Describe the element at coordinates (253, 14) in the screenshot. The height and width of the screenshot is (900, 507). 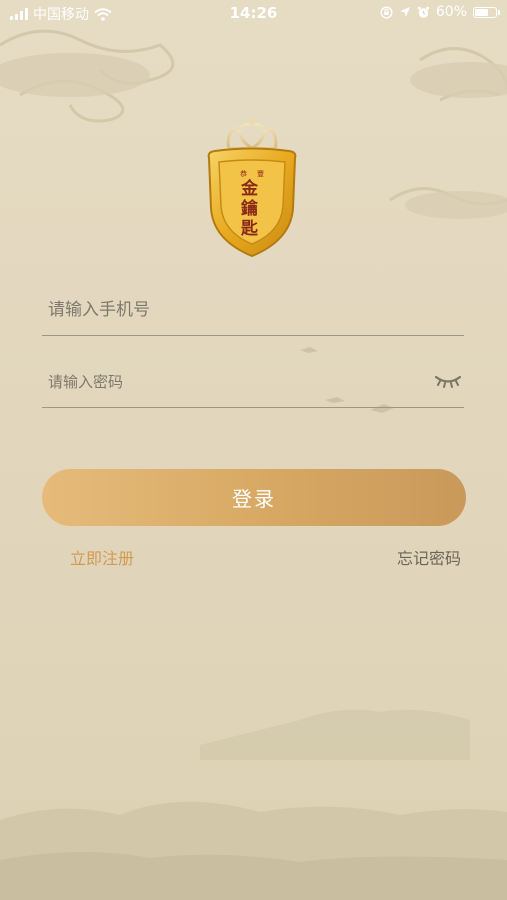
I see `status-bar: 中国移动 14:26 60%` at that location.